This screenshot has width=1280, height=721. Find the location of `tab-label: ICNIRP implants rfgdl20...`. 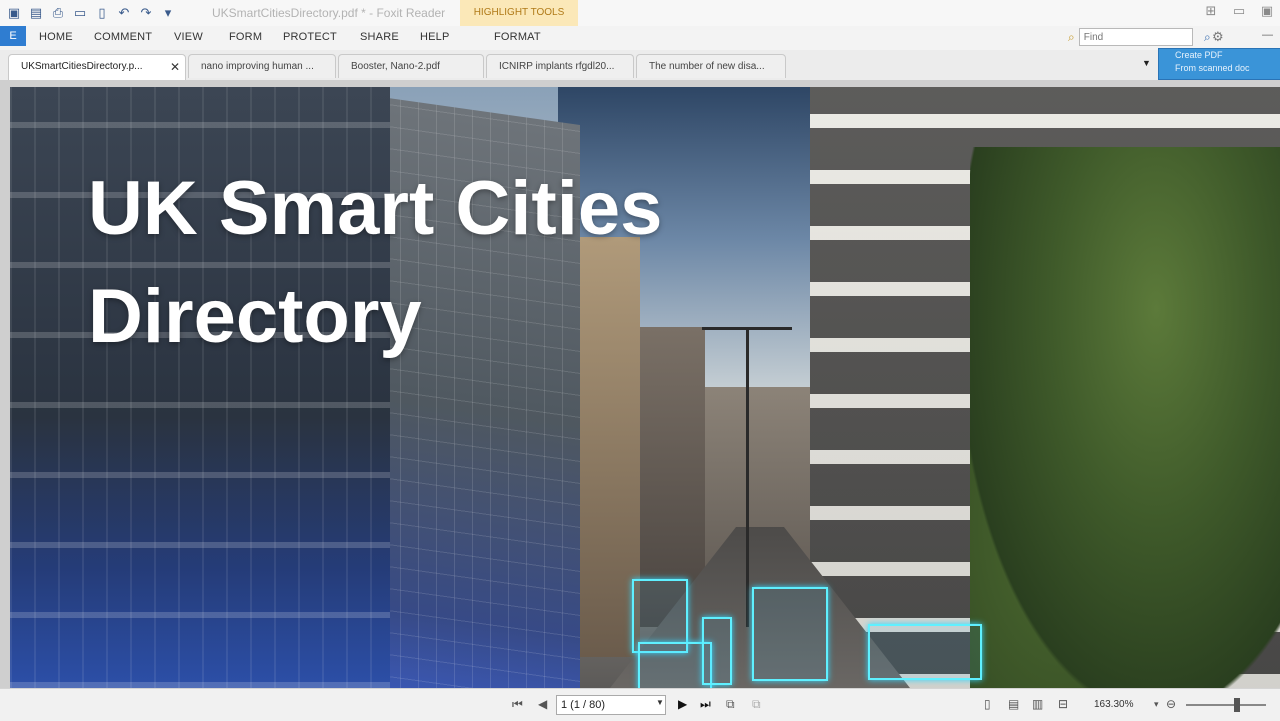

tab-label: ICNIRP implants rfgdl20... is located at coordinates (557, 66).